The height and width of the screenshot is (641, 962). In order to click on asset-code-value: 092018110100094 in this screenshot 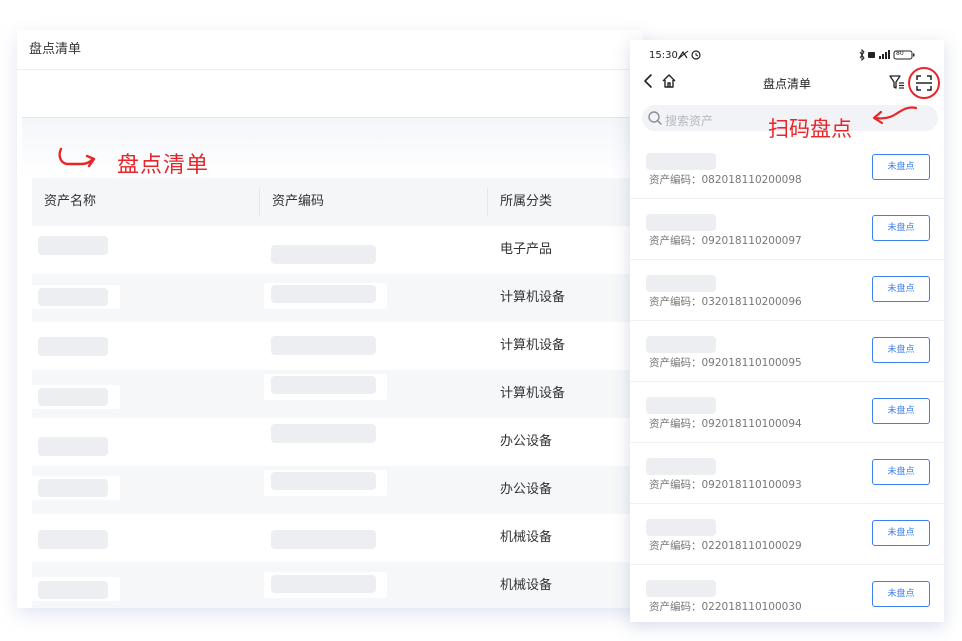, I will do `click(751, 424)`.